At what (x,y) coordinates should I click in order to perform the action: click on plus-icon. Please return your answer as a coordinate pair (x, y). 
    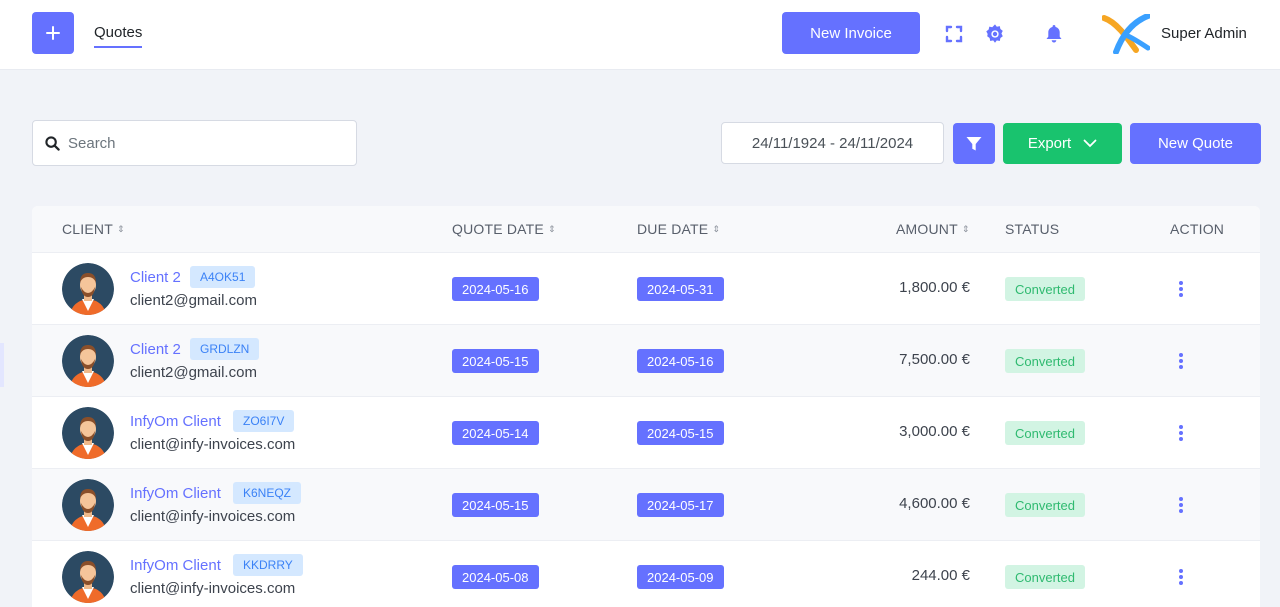
    Looking at the image, I should click on (53, 33).